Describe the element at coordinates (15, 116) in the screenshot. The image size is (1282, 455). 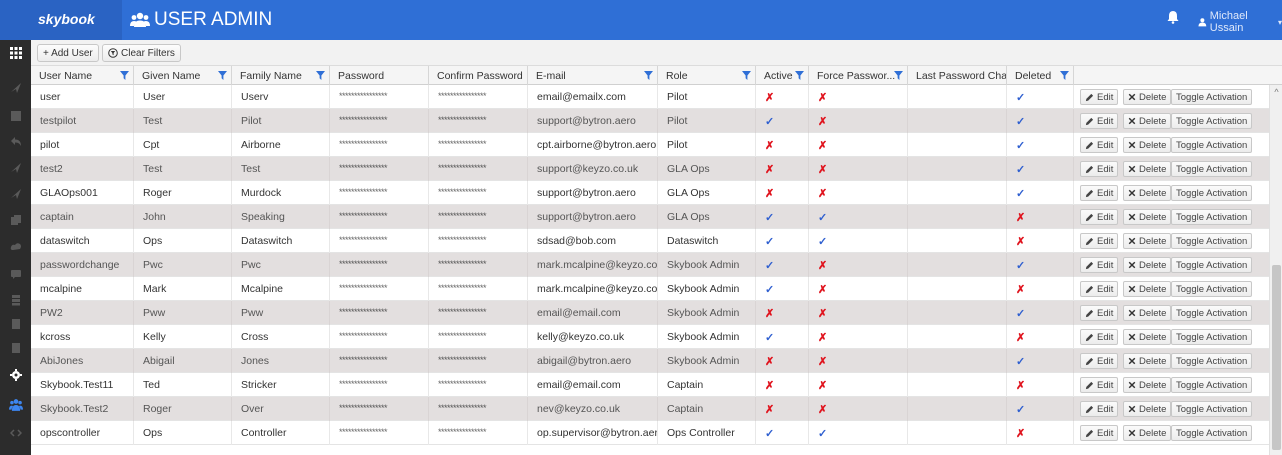
I see `sidebar-item-book` at that location.